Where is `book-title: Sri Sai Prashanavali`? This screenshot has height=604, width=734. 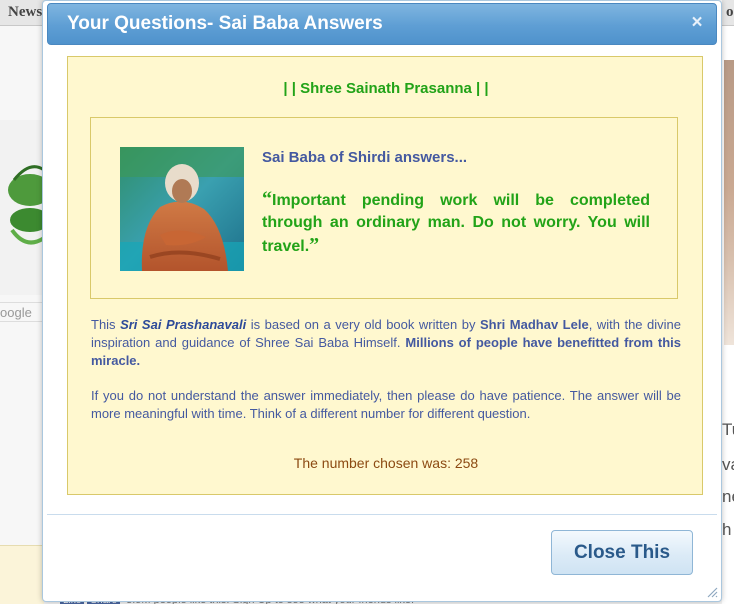
book-title: Sri Sai Prashanavali is located at coordinates (183, 324).